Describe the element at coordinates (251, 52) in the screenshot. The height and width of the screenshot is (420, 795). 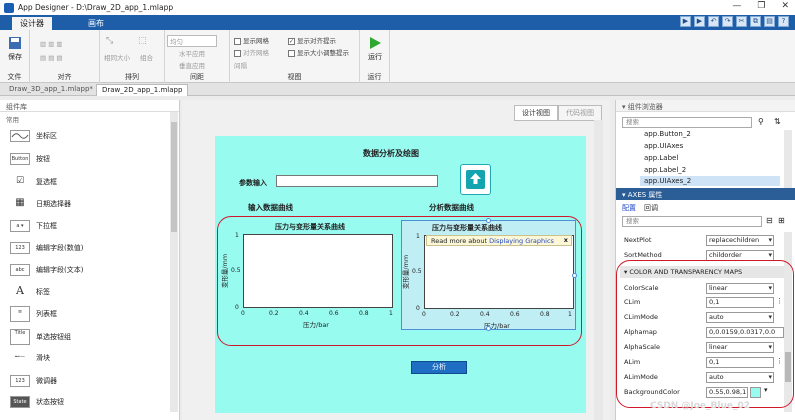
I see `snap-grid-toggle: 对齐网格` at that location.